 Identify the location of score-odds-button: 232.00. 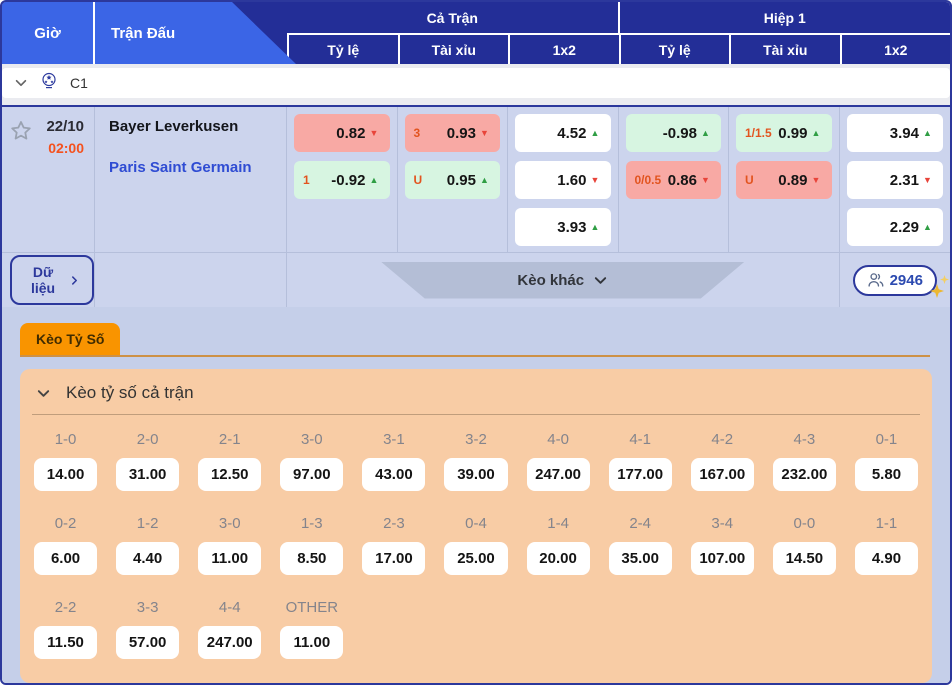
(804, 474).